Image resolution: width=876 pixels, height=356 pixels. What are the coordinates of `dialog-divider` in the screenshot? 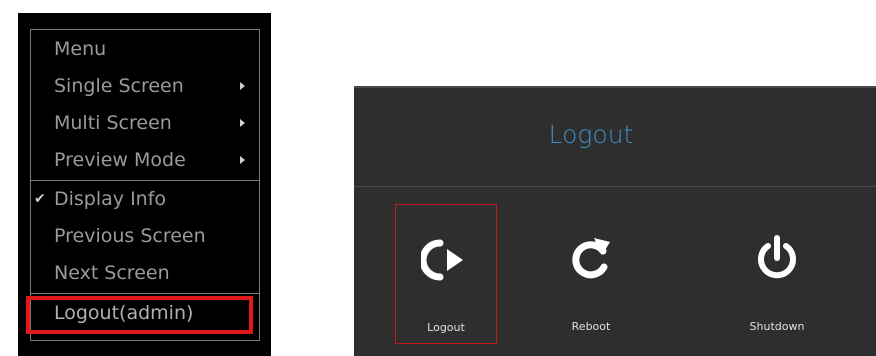 It's located at (615, 186).